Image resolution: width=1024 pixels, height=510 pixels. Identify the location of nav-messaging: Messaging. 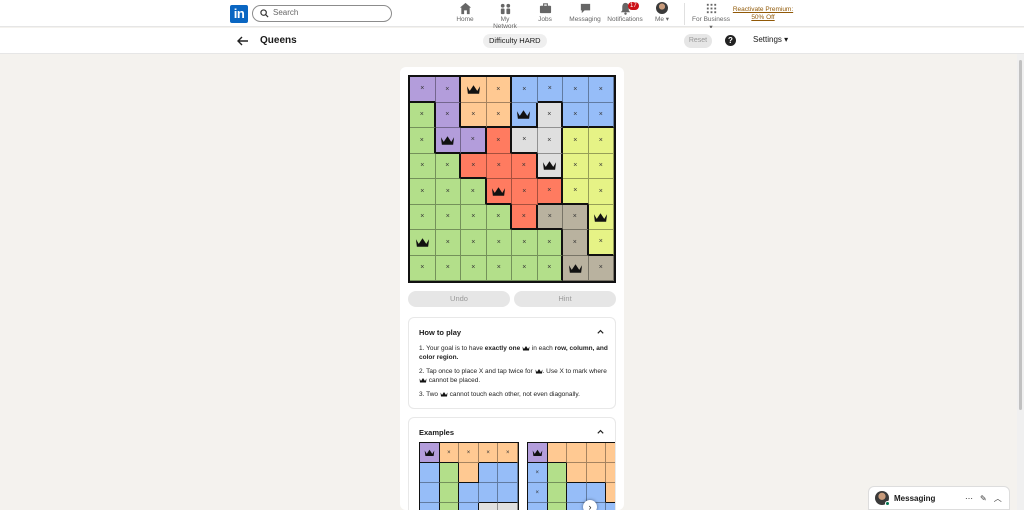
(585, 12).